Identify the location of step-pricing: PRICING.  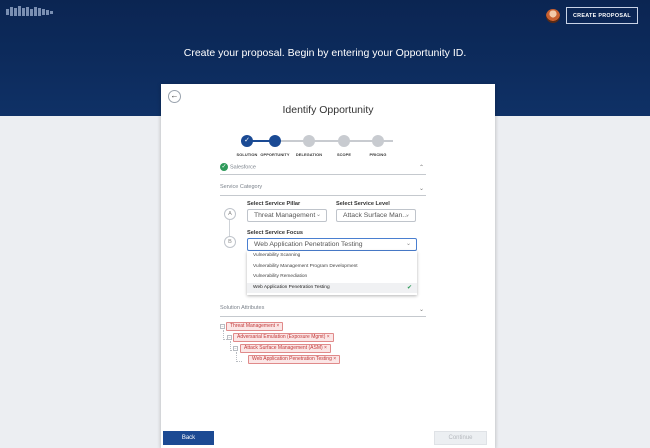
(378, 146).